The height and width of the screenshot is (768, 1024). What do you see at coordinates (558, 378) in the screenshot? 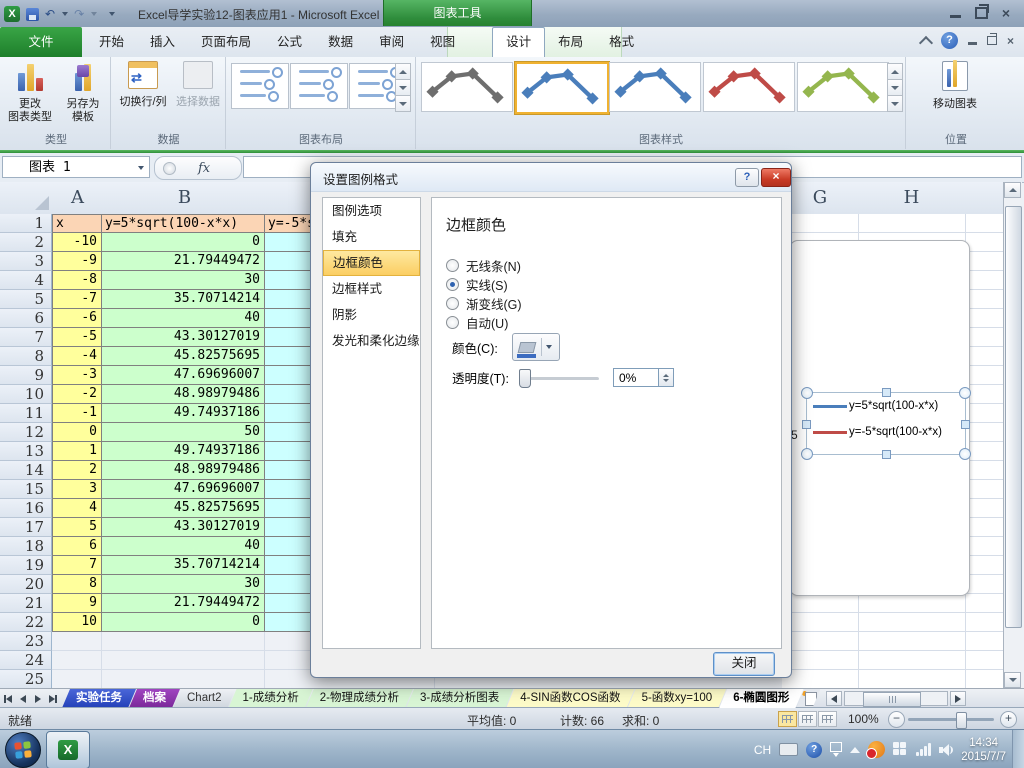
I see `transparency-slider` at bounding box center [558, 378].